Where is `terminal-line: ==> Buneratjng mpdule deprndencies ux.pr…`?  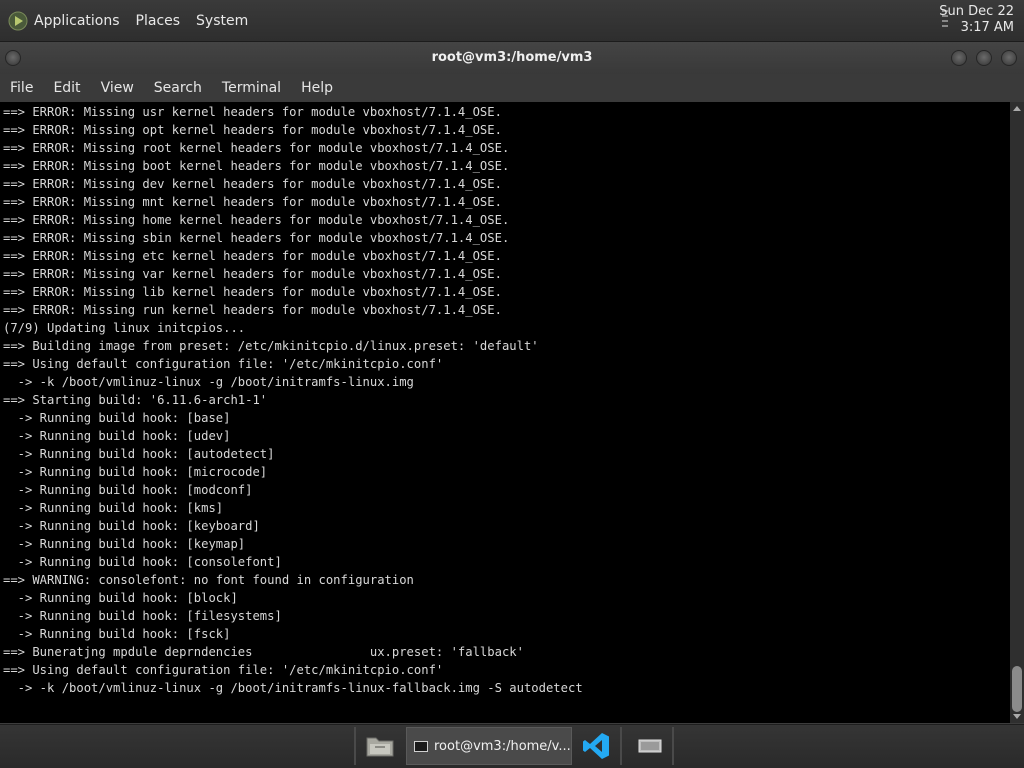
terminal-line: ==> Buneratjng mpdule deprndencies ux.pr… is located at coordinates (263, 652).